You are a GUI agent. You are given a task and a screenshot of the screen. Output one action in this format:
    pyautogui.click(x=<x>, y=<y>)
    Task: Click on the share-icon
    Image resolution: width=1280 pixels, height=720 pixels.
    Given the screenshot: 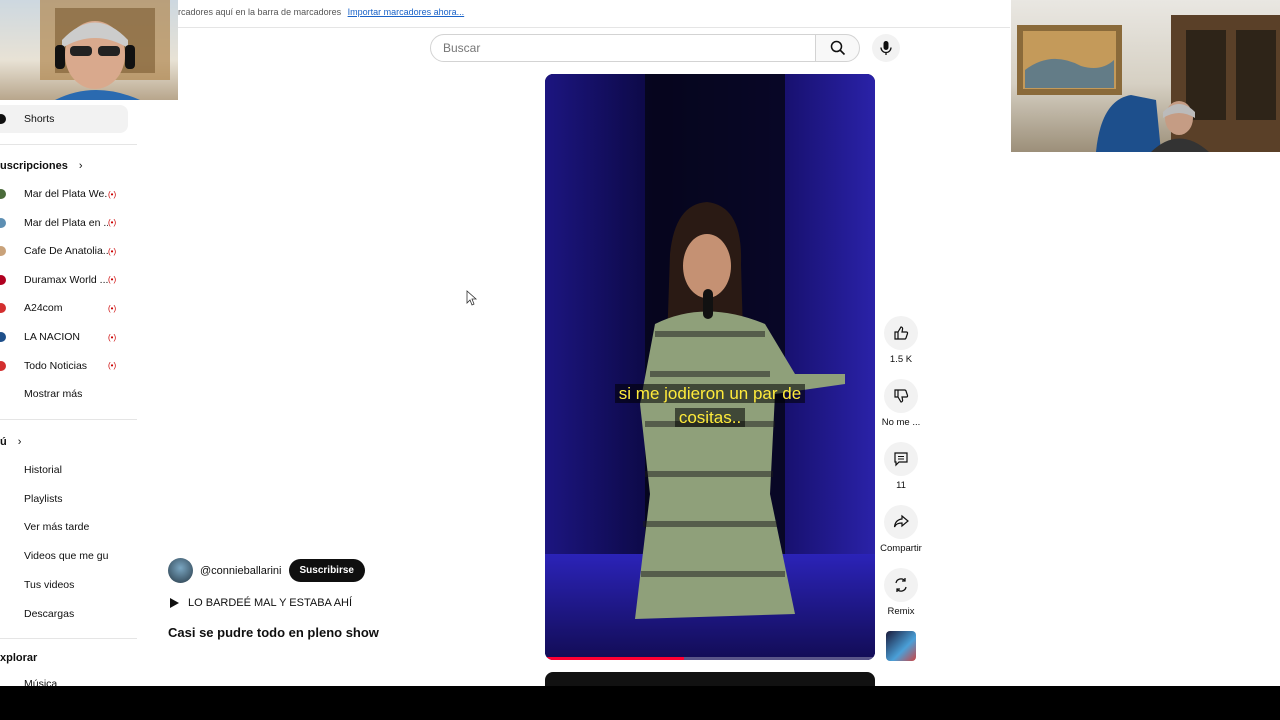 What is the action you would take?
    pyautogui.click(x=901, y=521)
    